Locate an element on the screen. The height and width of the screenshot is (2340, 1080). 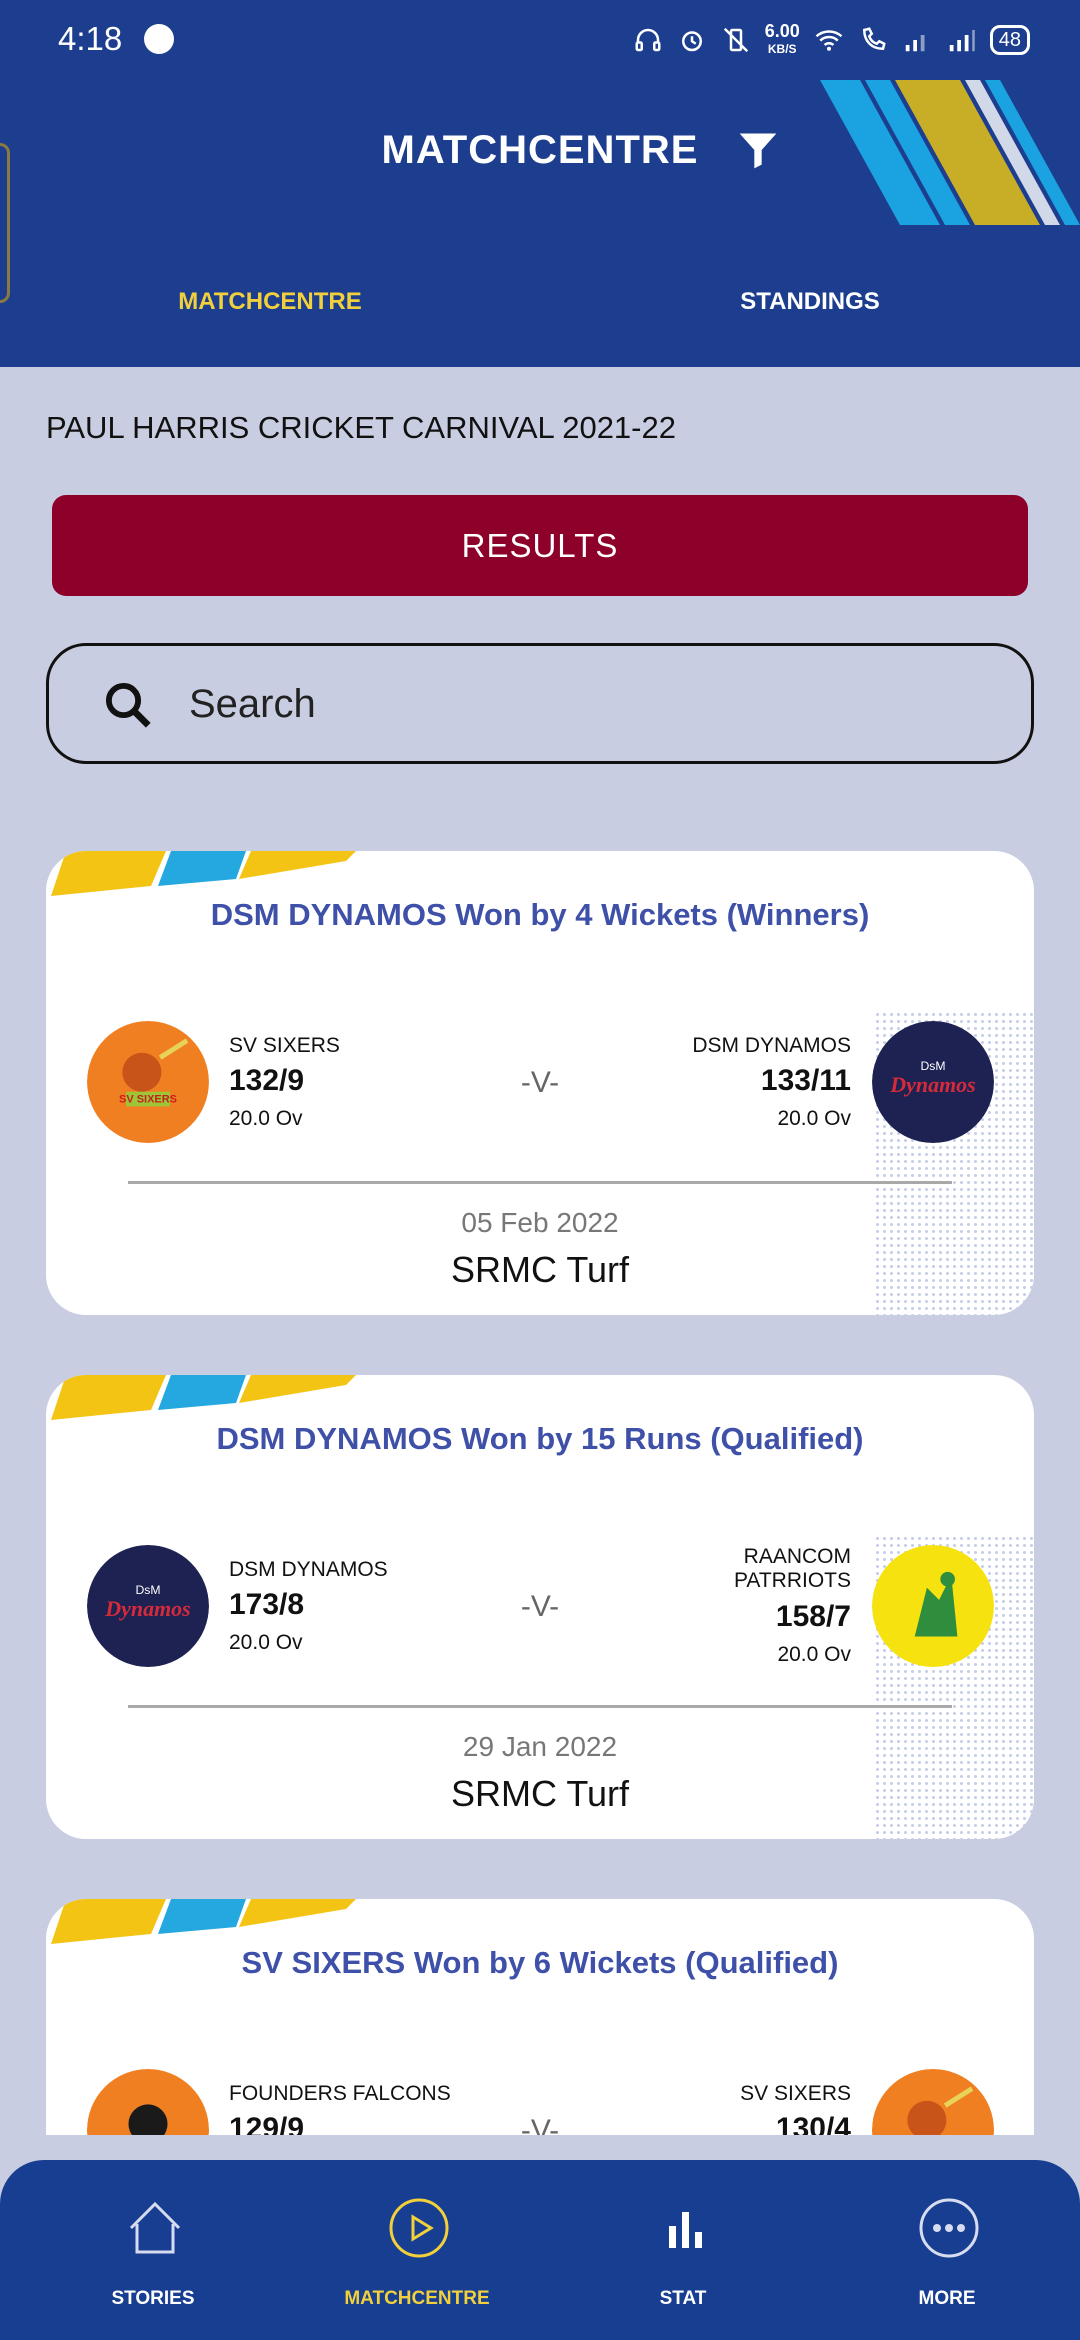
team2-name: SV SIXERS is located at coordinates (795, 2093).